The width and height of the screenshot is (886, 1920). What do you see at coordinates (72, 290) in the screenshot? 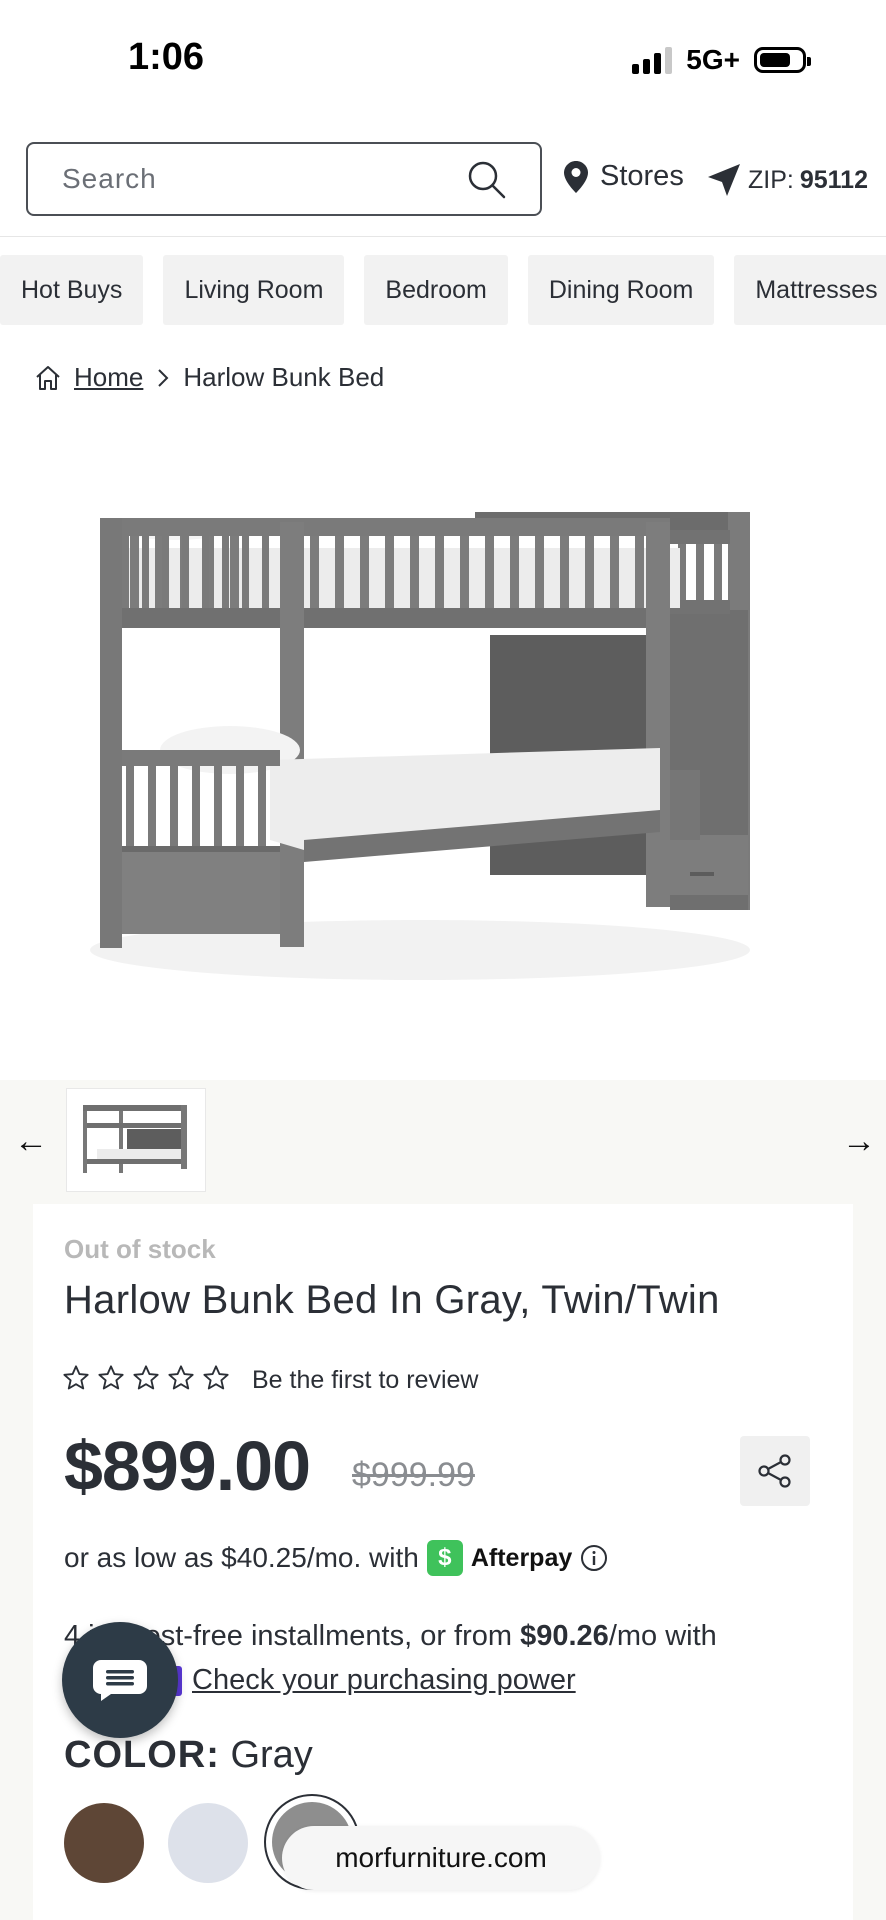
I see `category-hot-buys: Hot Buys` at bounding box center [72, 290].